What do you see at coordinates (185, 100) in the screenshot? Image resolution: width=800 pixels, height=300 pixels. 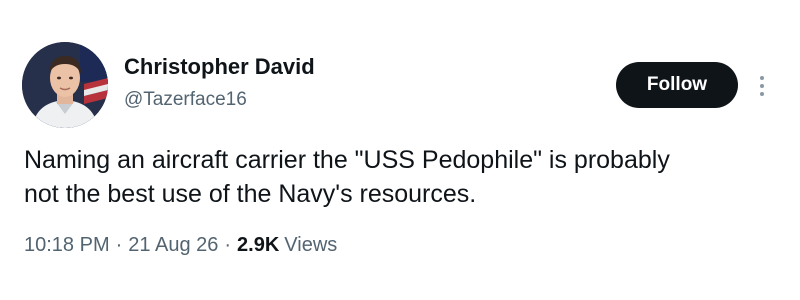 I see `author-handle: @Tazerface16` at bounding box center [185, 100].